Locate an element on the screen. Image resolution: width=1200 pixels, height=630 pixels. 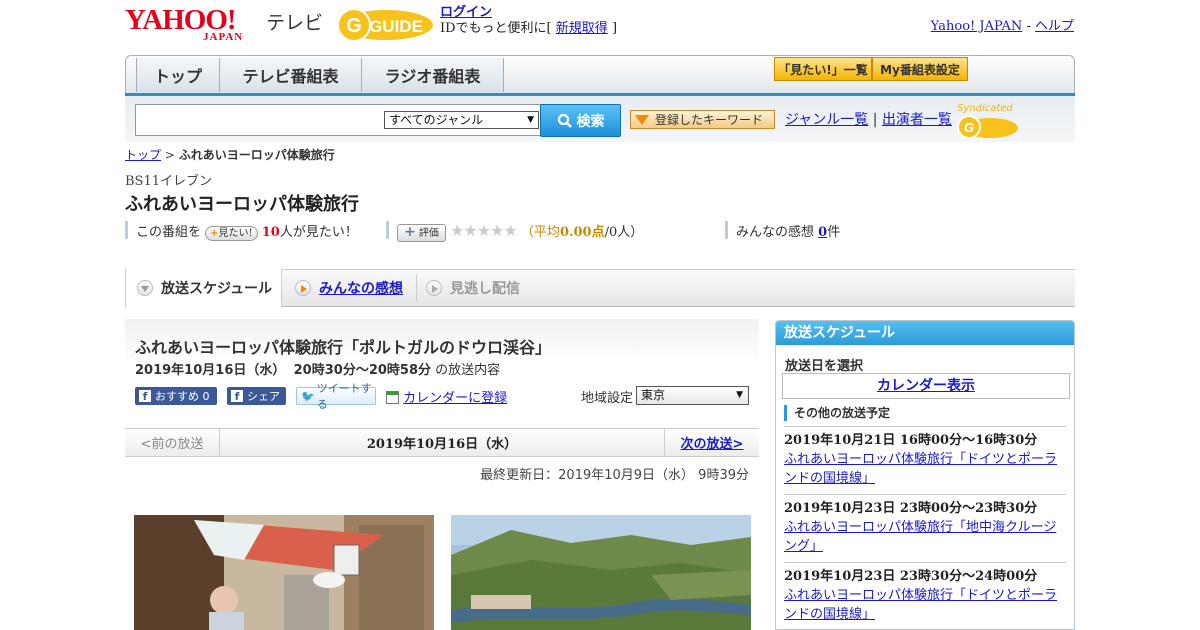
tab-reviews-label: みんなの感想 is located at coordinates (361, 288).